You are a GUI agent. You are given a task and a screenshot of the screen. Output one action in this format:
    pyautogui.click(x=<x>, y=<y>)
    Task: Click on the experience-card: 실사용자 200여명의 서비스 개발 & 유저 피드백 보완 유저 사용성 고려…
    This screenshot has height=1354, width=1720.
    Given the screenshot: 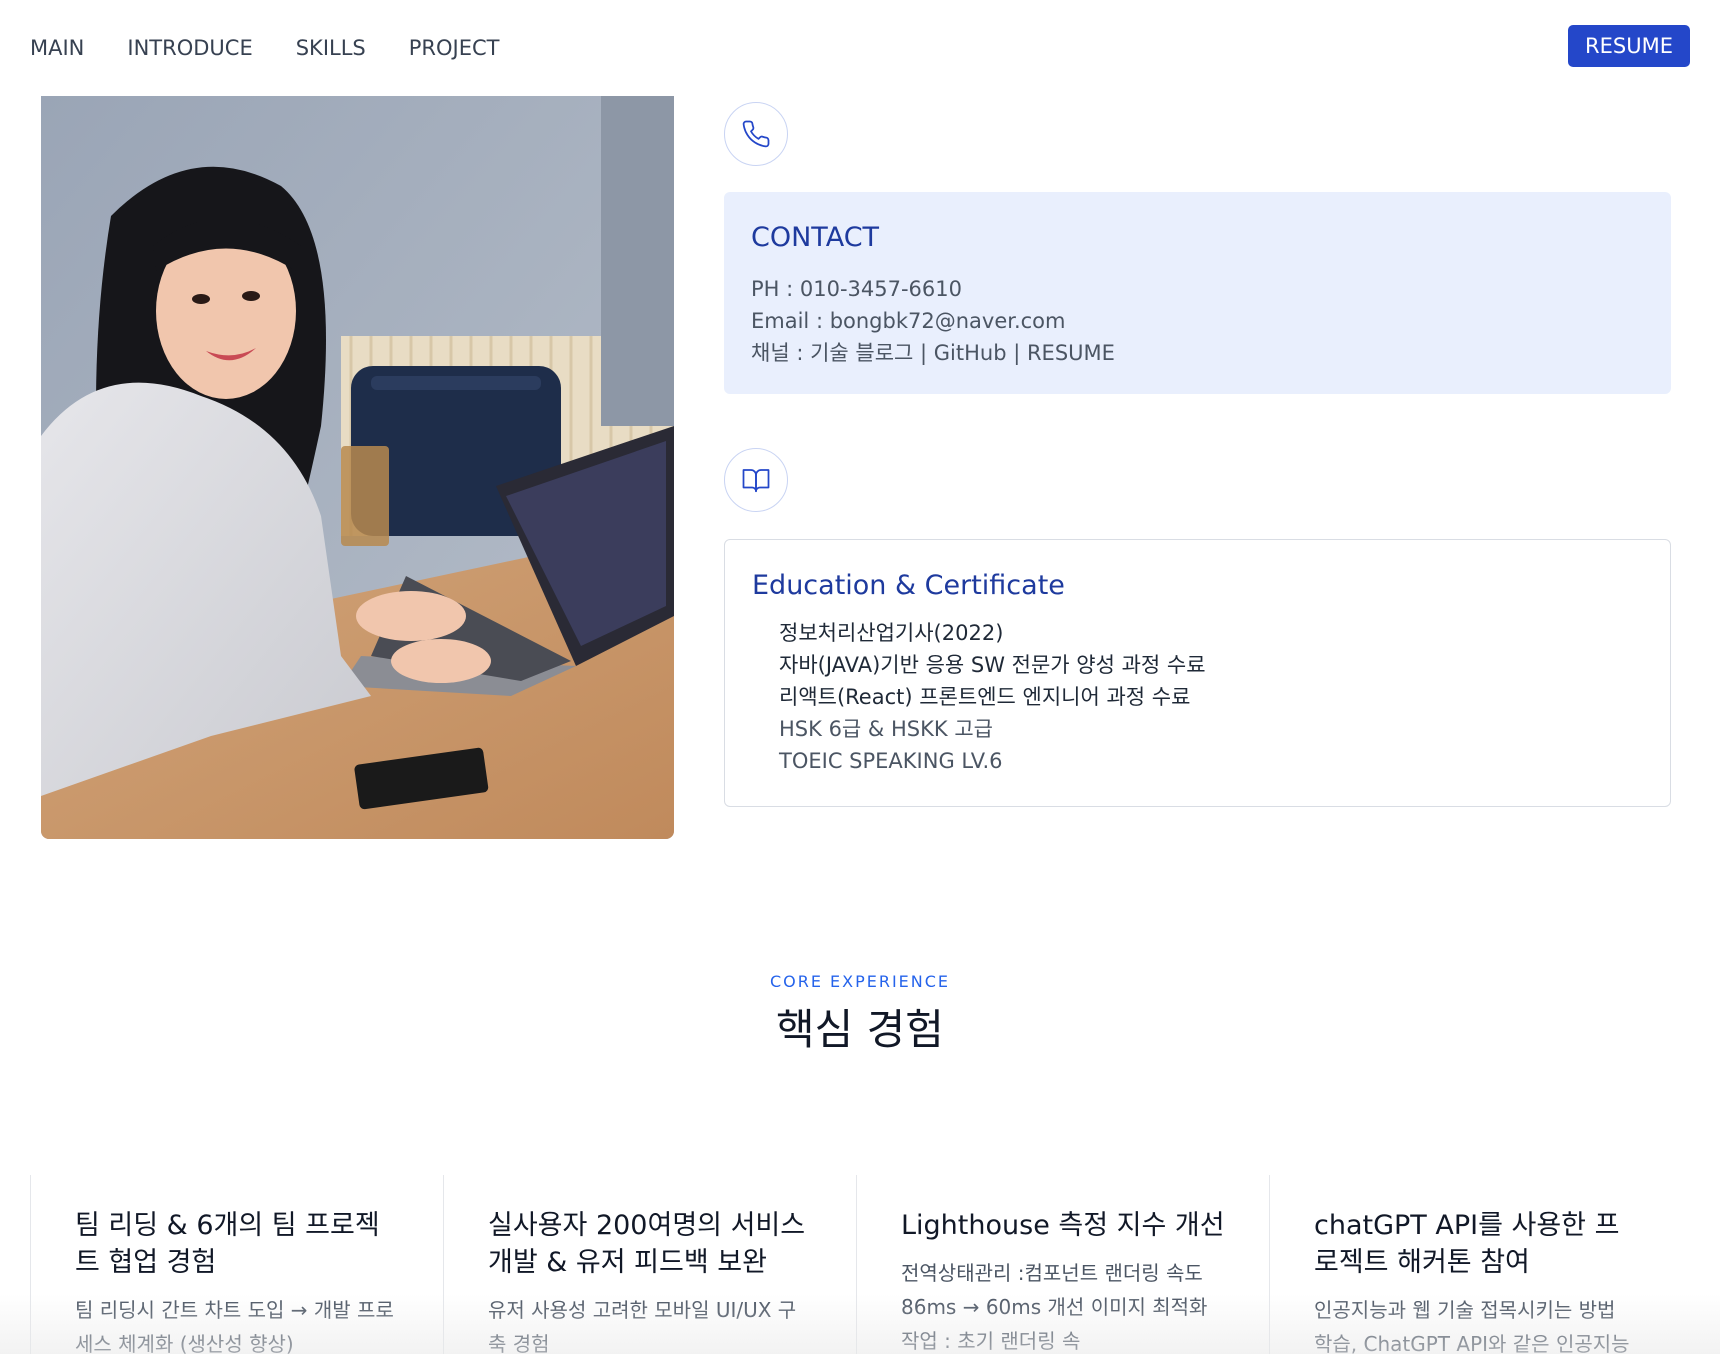 What is the action you would take?
    pyautogui.click(x=649, y=1264)
    